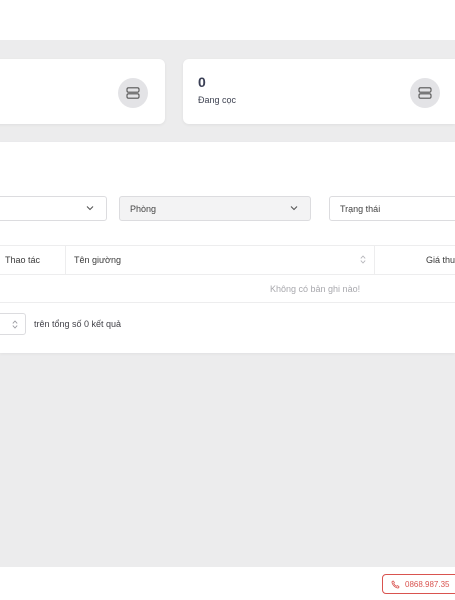 The width and height of the screenshot is (455, 600). I want to click on room-select: Phòng, so click(215, 208).